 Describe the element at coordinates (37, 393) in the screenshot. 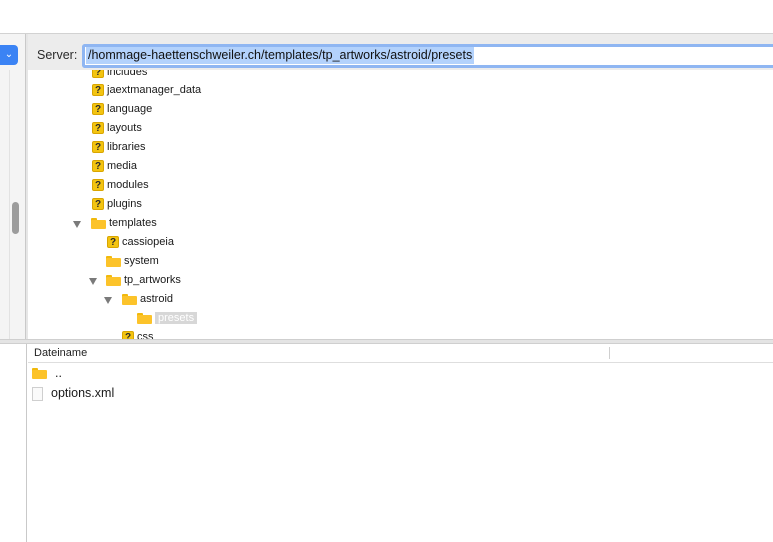

I see `file-icon` at that location.